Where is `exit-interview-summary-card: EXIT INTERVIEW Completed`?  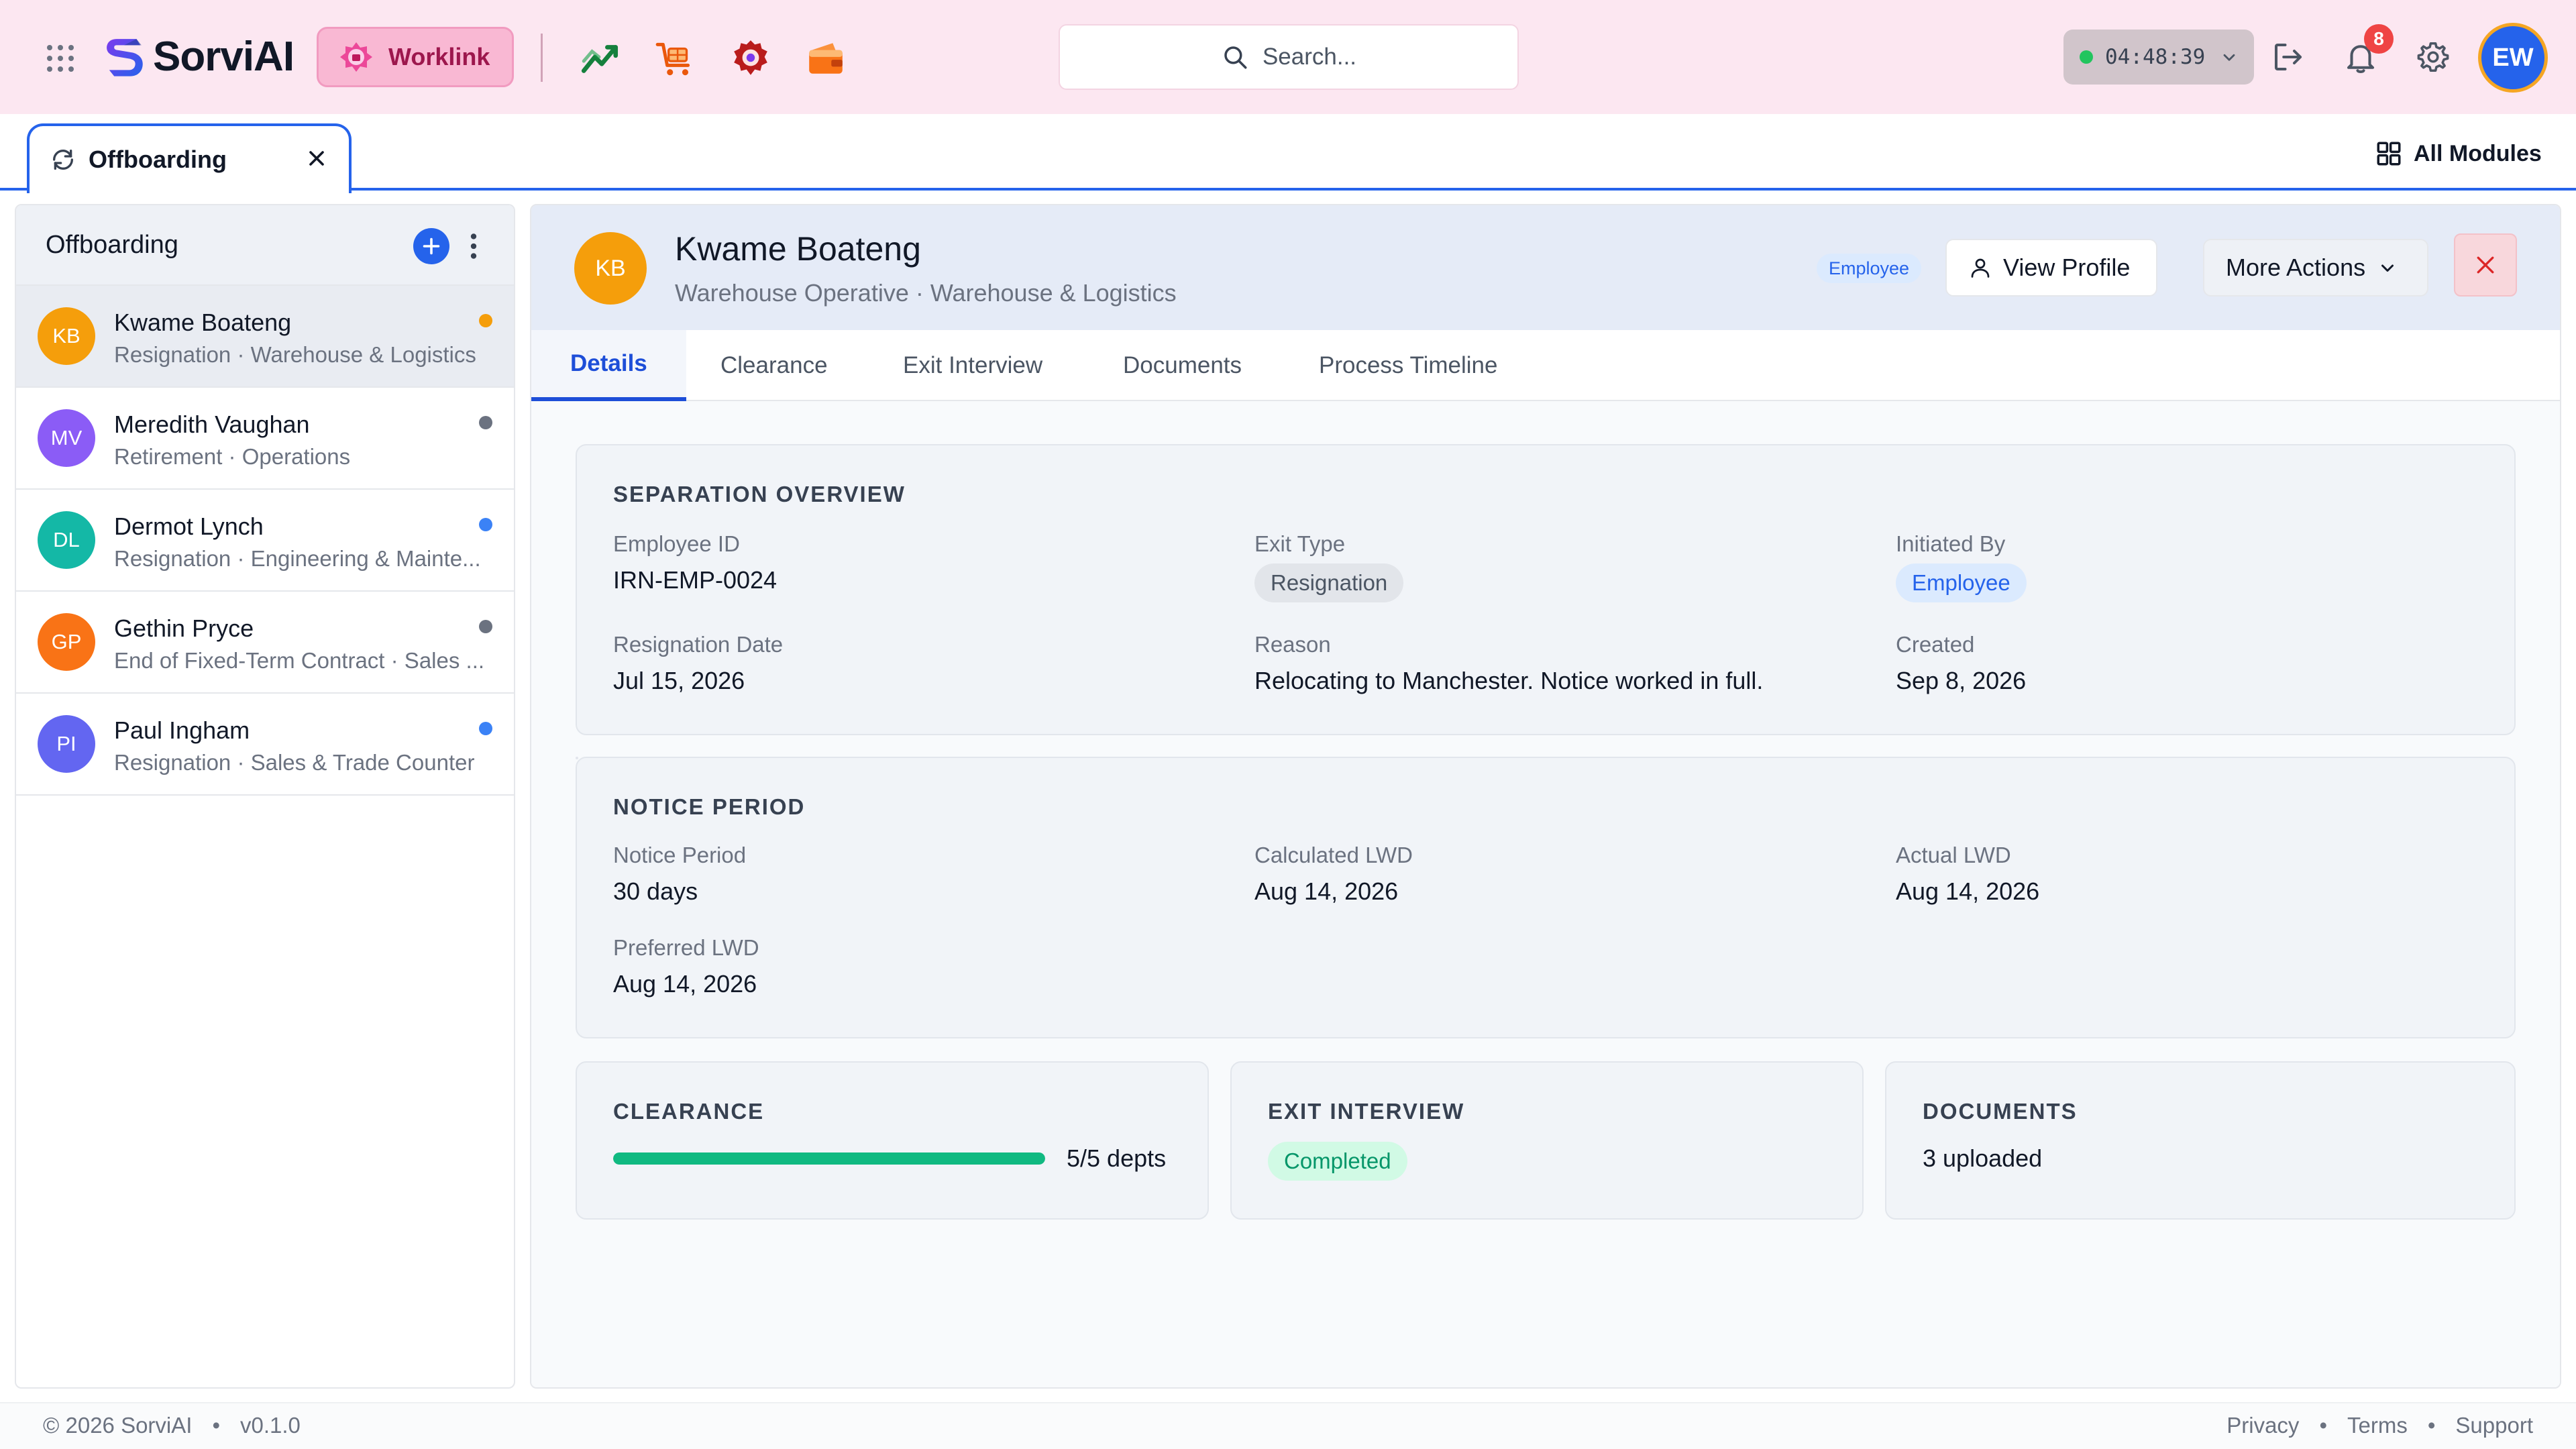 exit-interview-summary-card: EXIT INTERVIEW Completed is located at coordinates (1547, 1140).